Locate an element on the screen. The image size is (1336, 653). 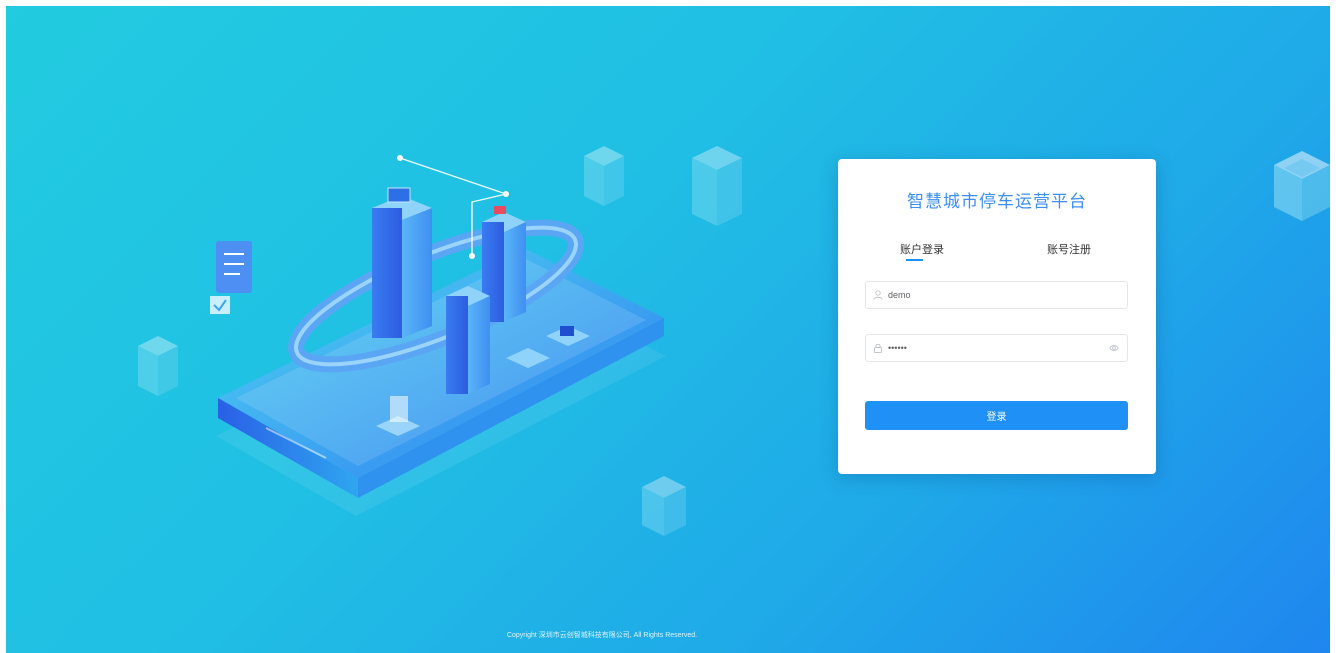
platform-title: 智慧城市停车运营平台 is located at coordinates (997, 201).